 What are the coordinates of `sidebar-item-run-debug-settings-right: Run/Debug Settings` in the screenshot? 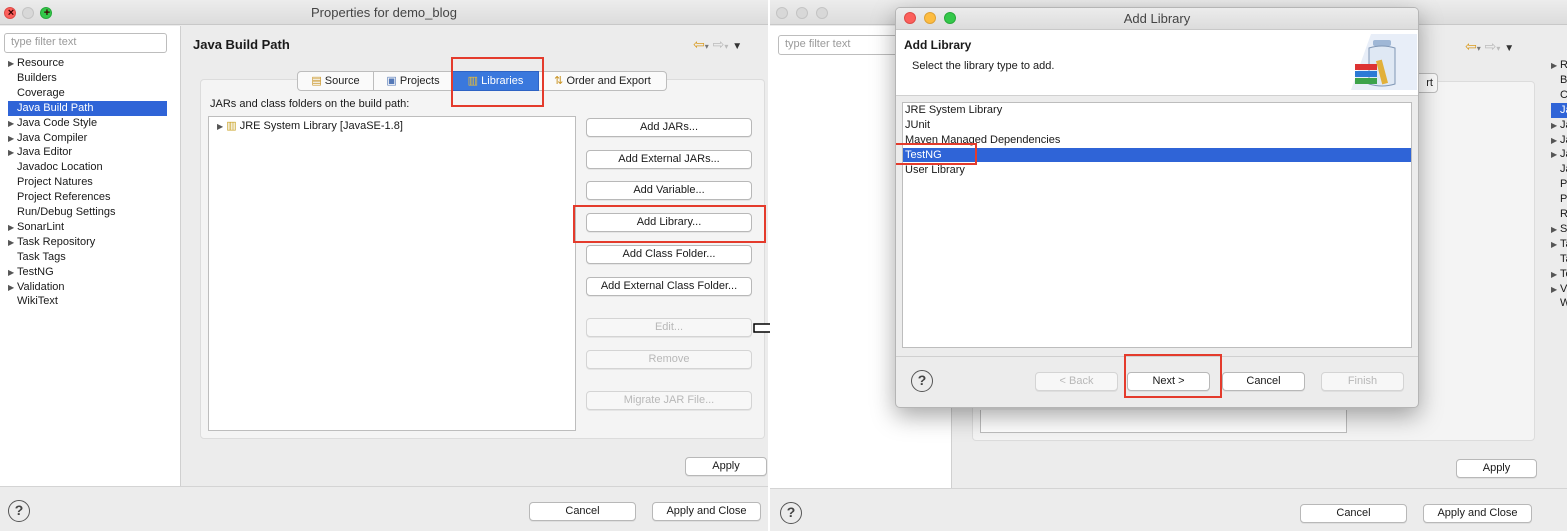 It's located at (1559, 214).